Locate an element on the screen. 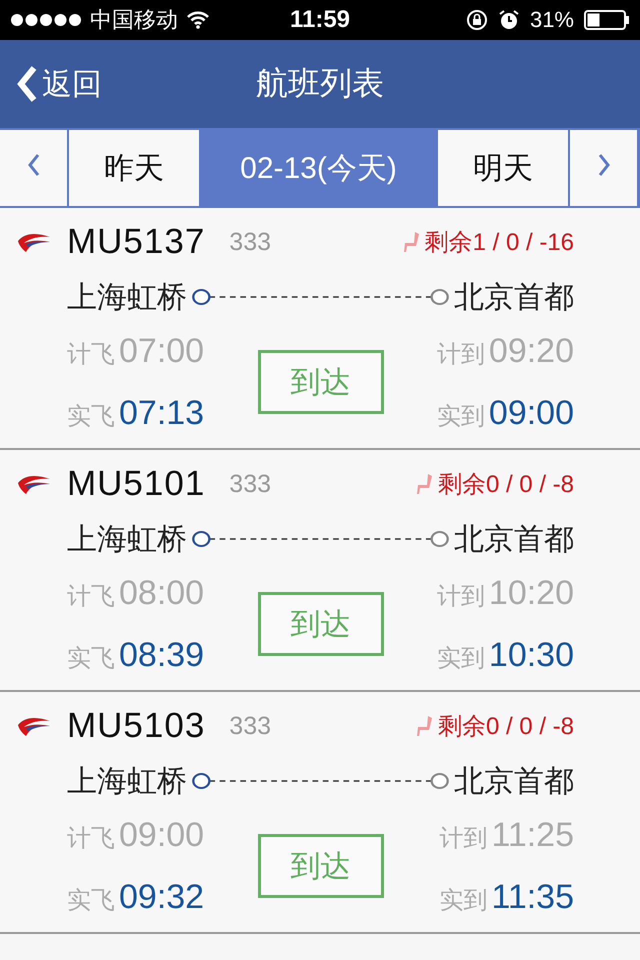 This screenshot has width=640, height=960. actual-departure: 09:32 is located at coordinates (161, 897).